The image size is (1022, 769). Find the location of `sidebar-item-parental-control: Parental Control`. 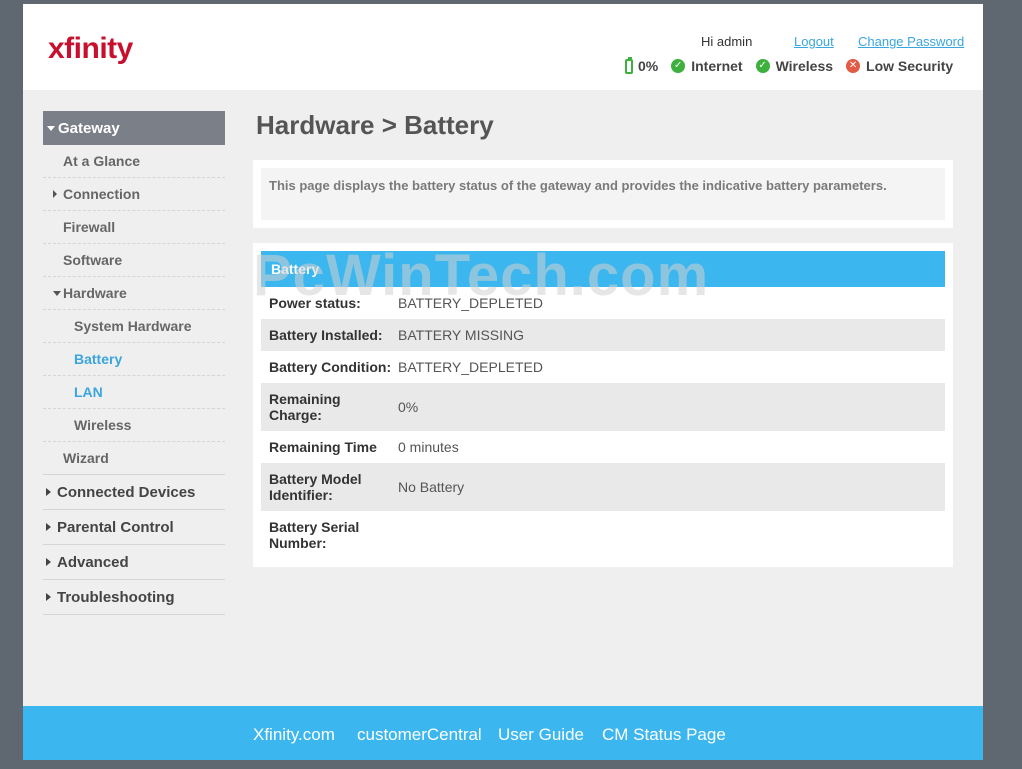

sidebar-item-parental-control: Parental Control is located at coordinates (134, 527).